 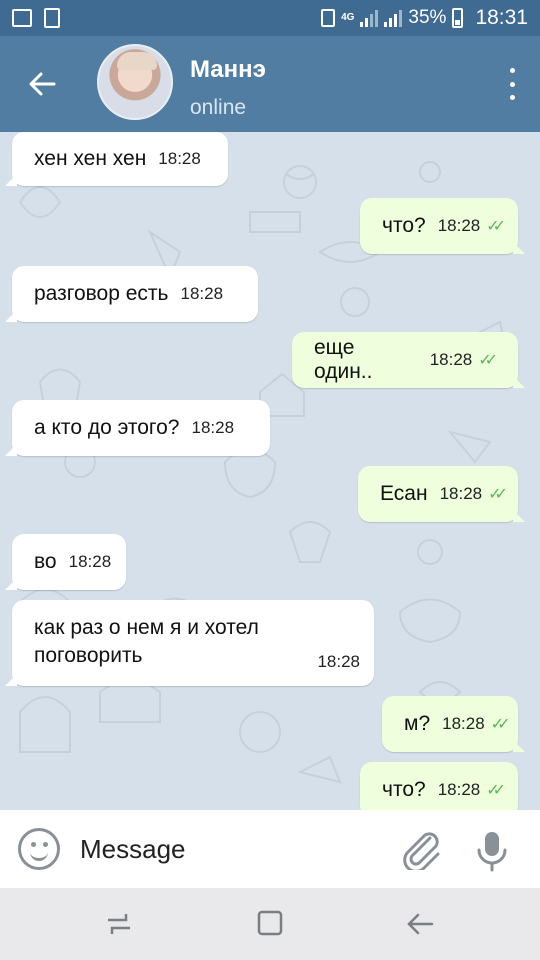 I want to click on gallery-notification-icon, so click(x=22, y=18).